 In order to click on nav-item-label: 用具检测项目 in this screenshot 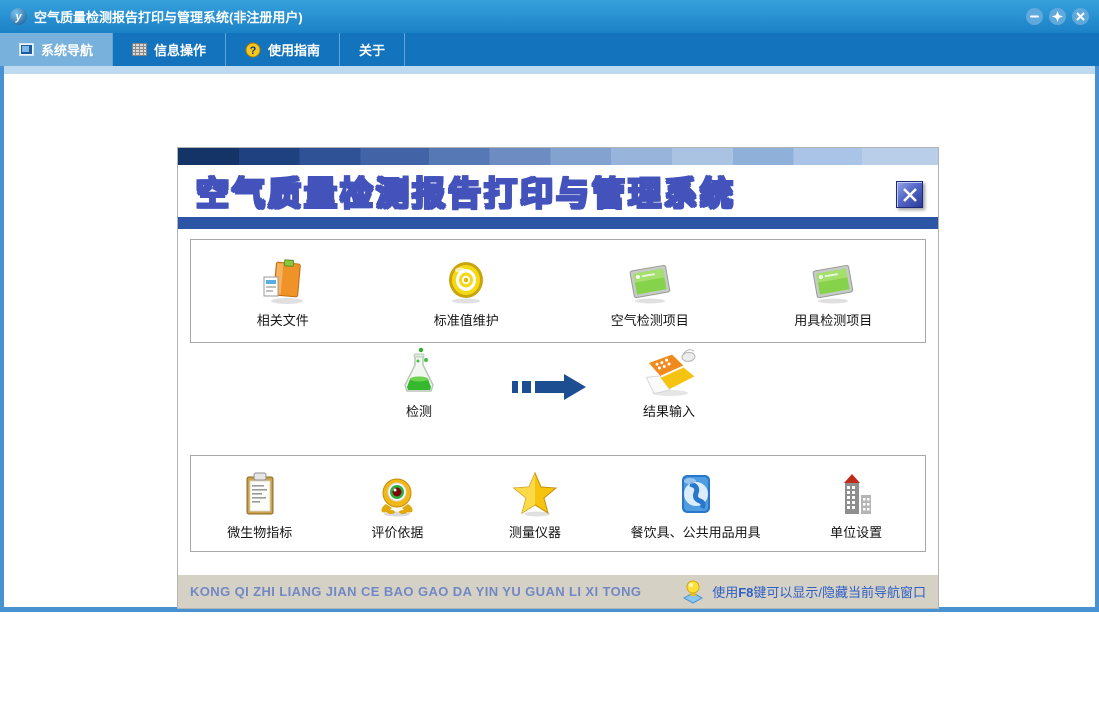, I will do `click(833, 320)`.